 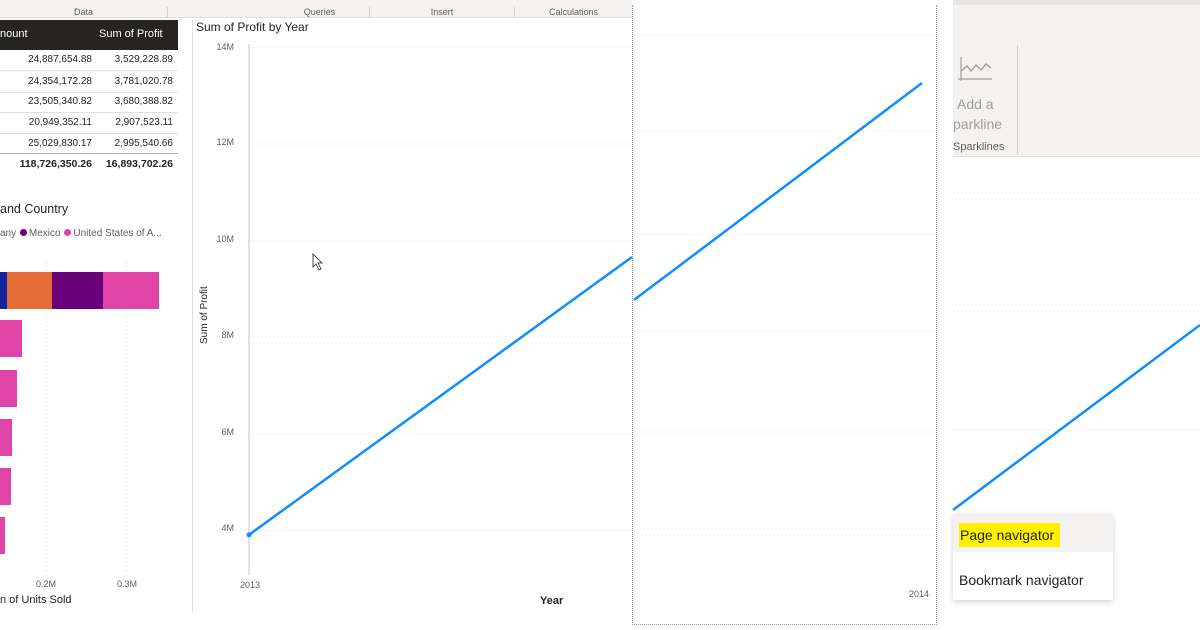 What do you see at coordinates (1076, 2) in the screenshot?
I see `ribbon-top-strip` at bounding box center [1076, 2].